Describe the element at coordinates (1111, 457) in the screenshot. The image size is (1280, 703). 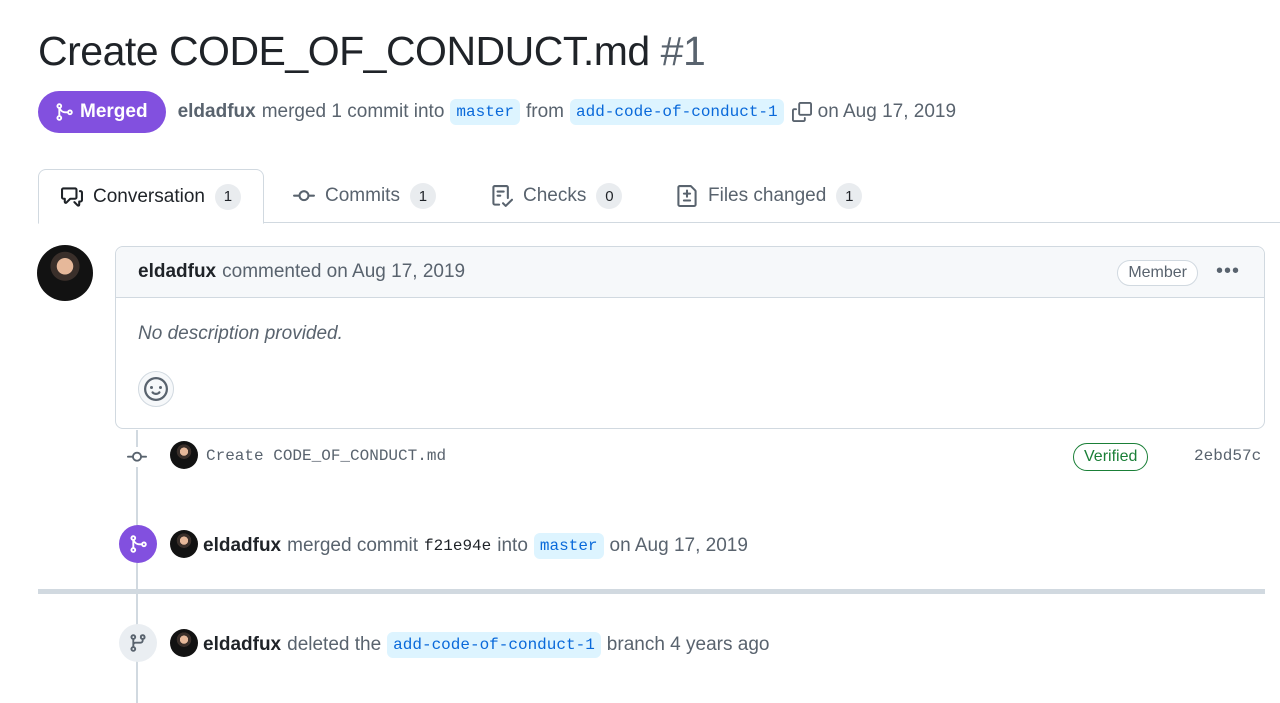
I see `verified-badge: Verified` at that location.